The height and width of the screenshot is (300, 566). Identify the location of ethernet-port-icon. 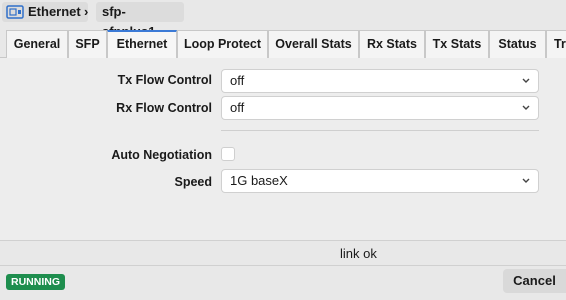
(15, 12).